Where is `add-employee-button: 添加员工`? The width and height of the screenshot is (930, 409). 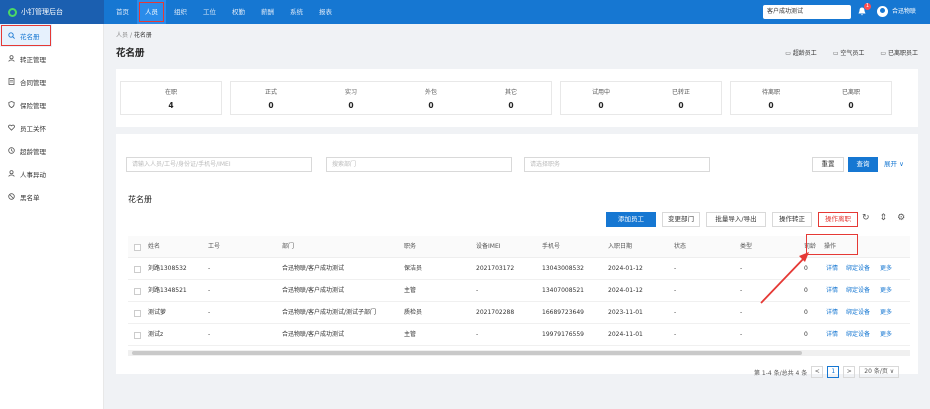
add-employee-button: 添加员工 is located at coordinates (631, 219).